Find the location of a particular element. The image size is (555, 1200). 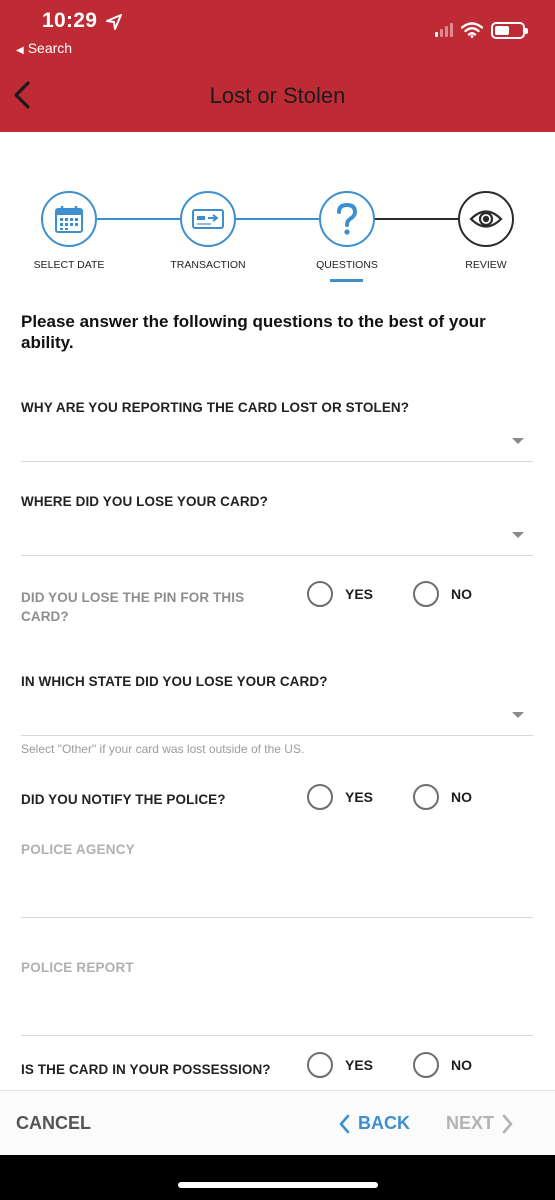

back-to-search-link: ◀ Search is located at coordinates (44, 48).